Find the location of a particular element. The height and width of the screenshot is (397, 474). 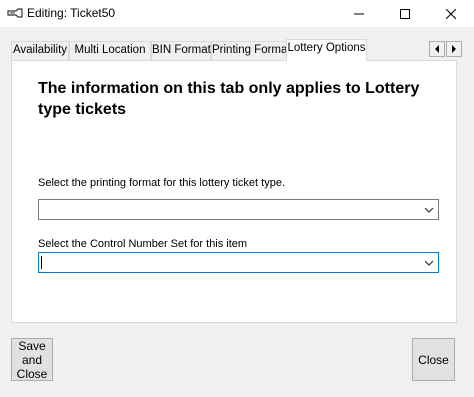

minimize-button is located at coordinates (359, 13).